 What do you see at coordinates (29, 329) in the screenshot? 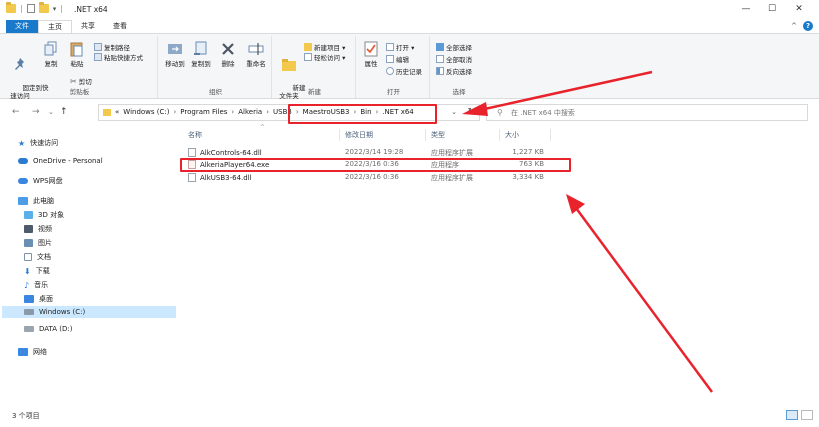
I see `drive-icon` at bounding box center [29, 329].